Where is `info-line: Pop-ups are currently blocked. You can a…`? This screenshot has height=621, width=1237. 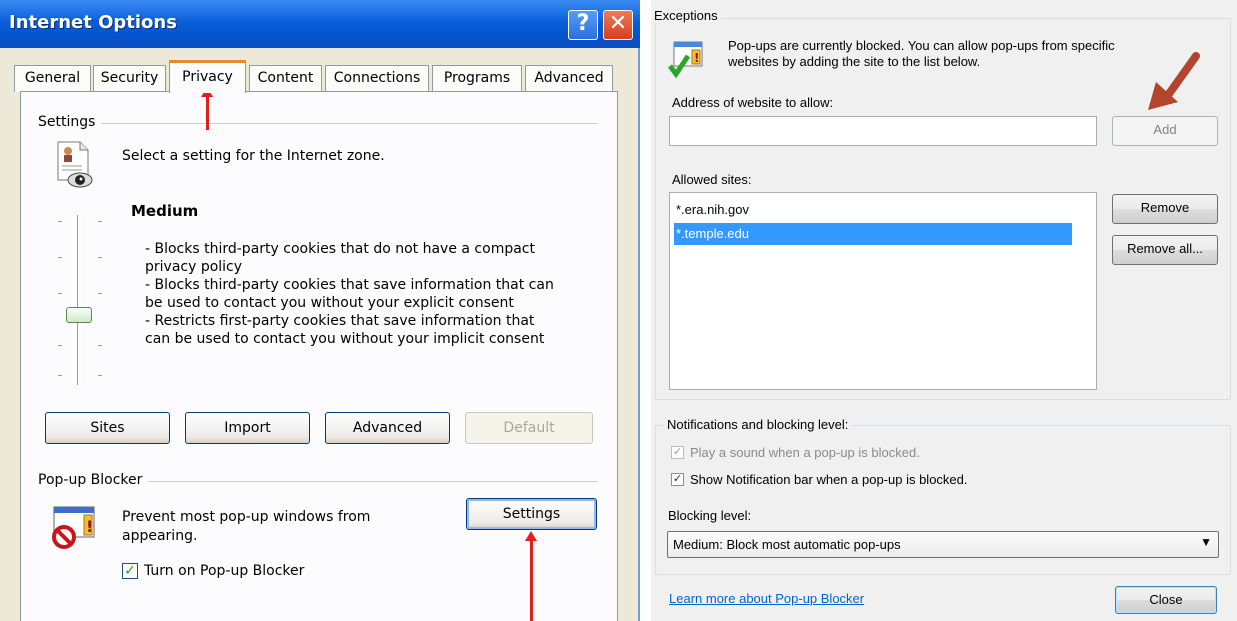
info-line: Pop-ups are currently blocked. You can a… is located at coordinates (921, 45).